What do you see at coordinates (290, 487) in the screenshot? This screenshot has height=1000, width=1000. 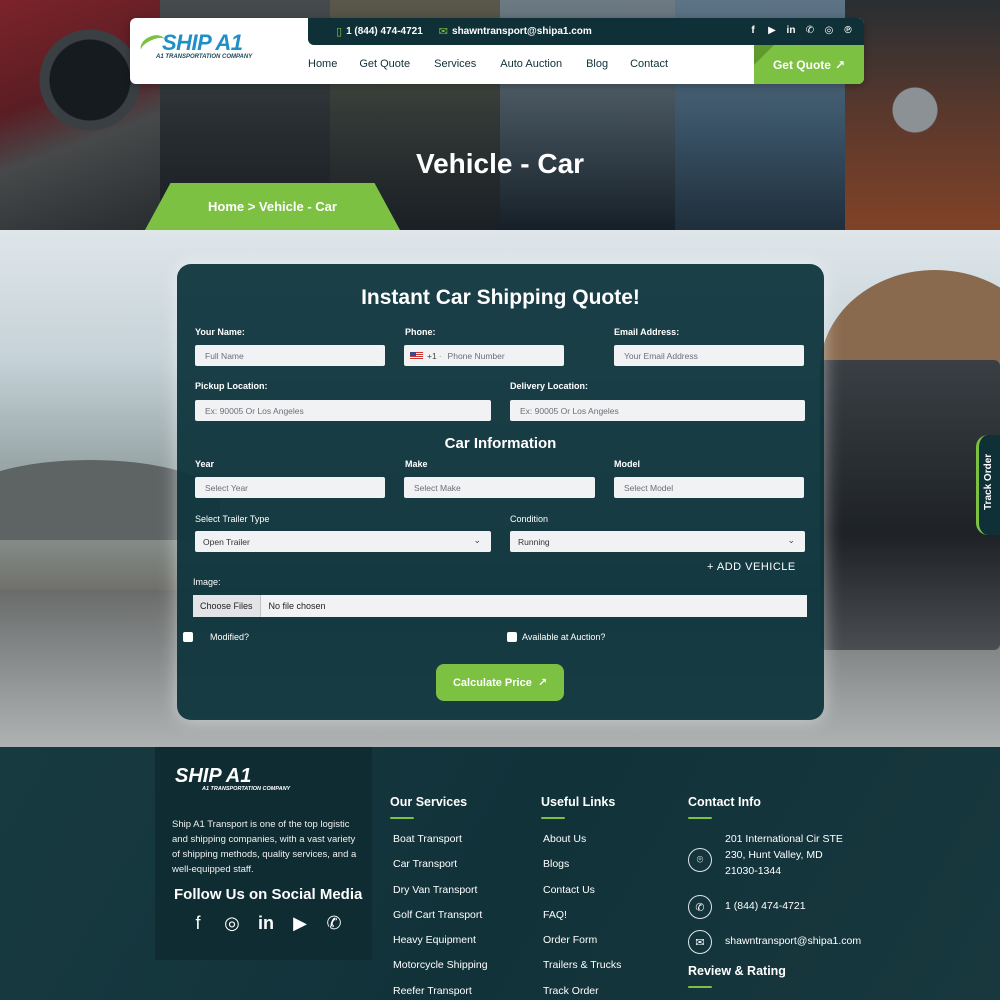 I see `year-select: Select Year` at bounding box center [290, 487].